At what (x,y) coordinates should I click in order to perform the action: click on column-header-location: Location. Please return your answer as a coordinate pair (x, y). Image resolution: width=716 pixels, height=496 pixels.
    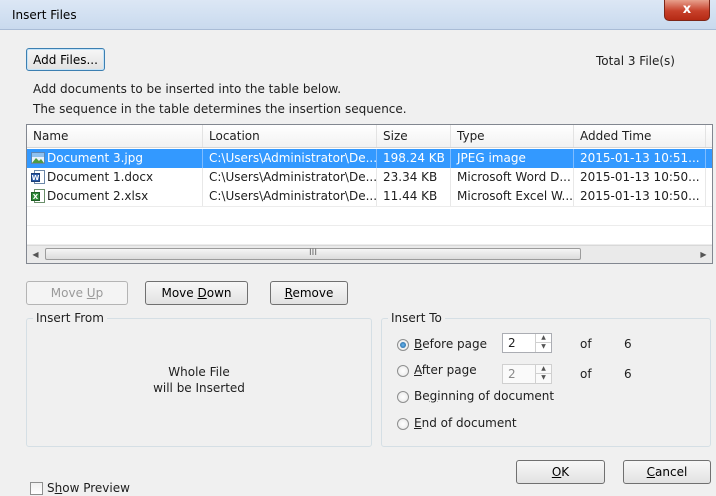
    Looking at the image, I should click on (290, 136).